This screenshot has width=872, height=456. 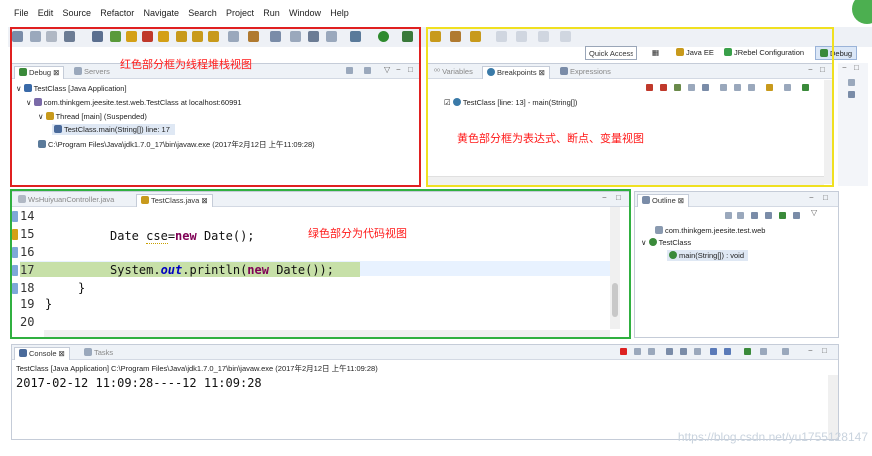 I want to click on skip-all-icon, so click(x=705, y=87).